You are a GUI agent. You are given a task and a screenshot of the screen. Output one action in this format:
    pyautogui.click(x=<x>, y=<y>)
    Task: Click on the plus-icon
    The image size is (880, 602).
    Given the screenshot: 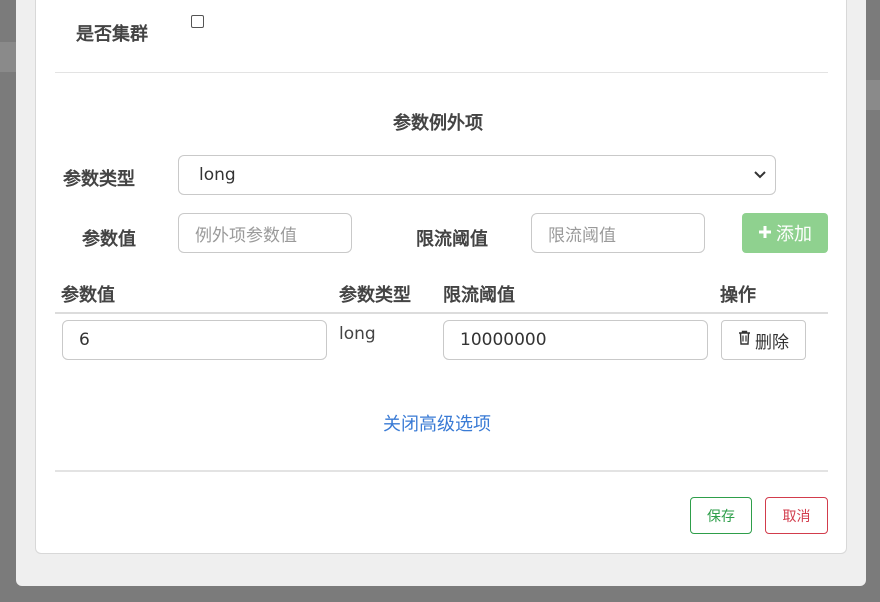 What is the action you would take?
    pyautogui.click(x=765, y=233)
    